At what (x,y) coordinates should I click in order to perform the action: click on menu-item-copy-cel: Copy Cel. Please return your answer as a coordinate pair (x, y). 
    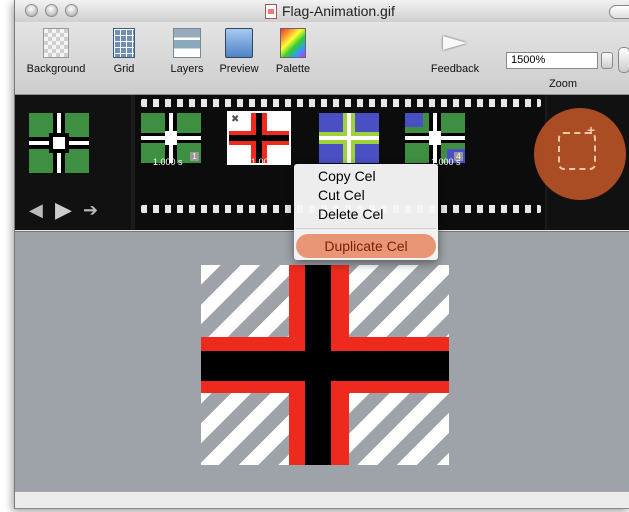
    Looking at the image, I should click on (347, 176).